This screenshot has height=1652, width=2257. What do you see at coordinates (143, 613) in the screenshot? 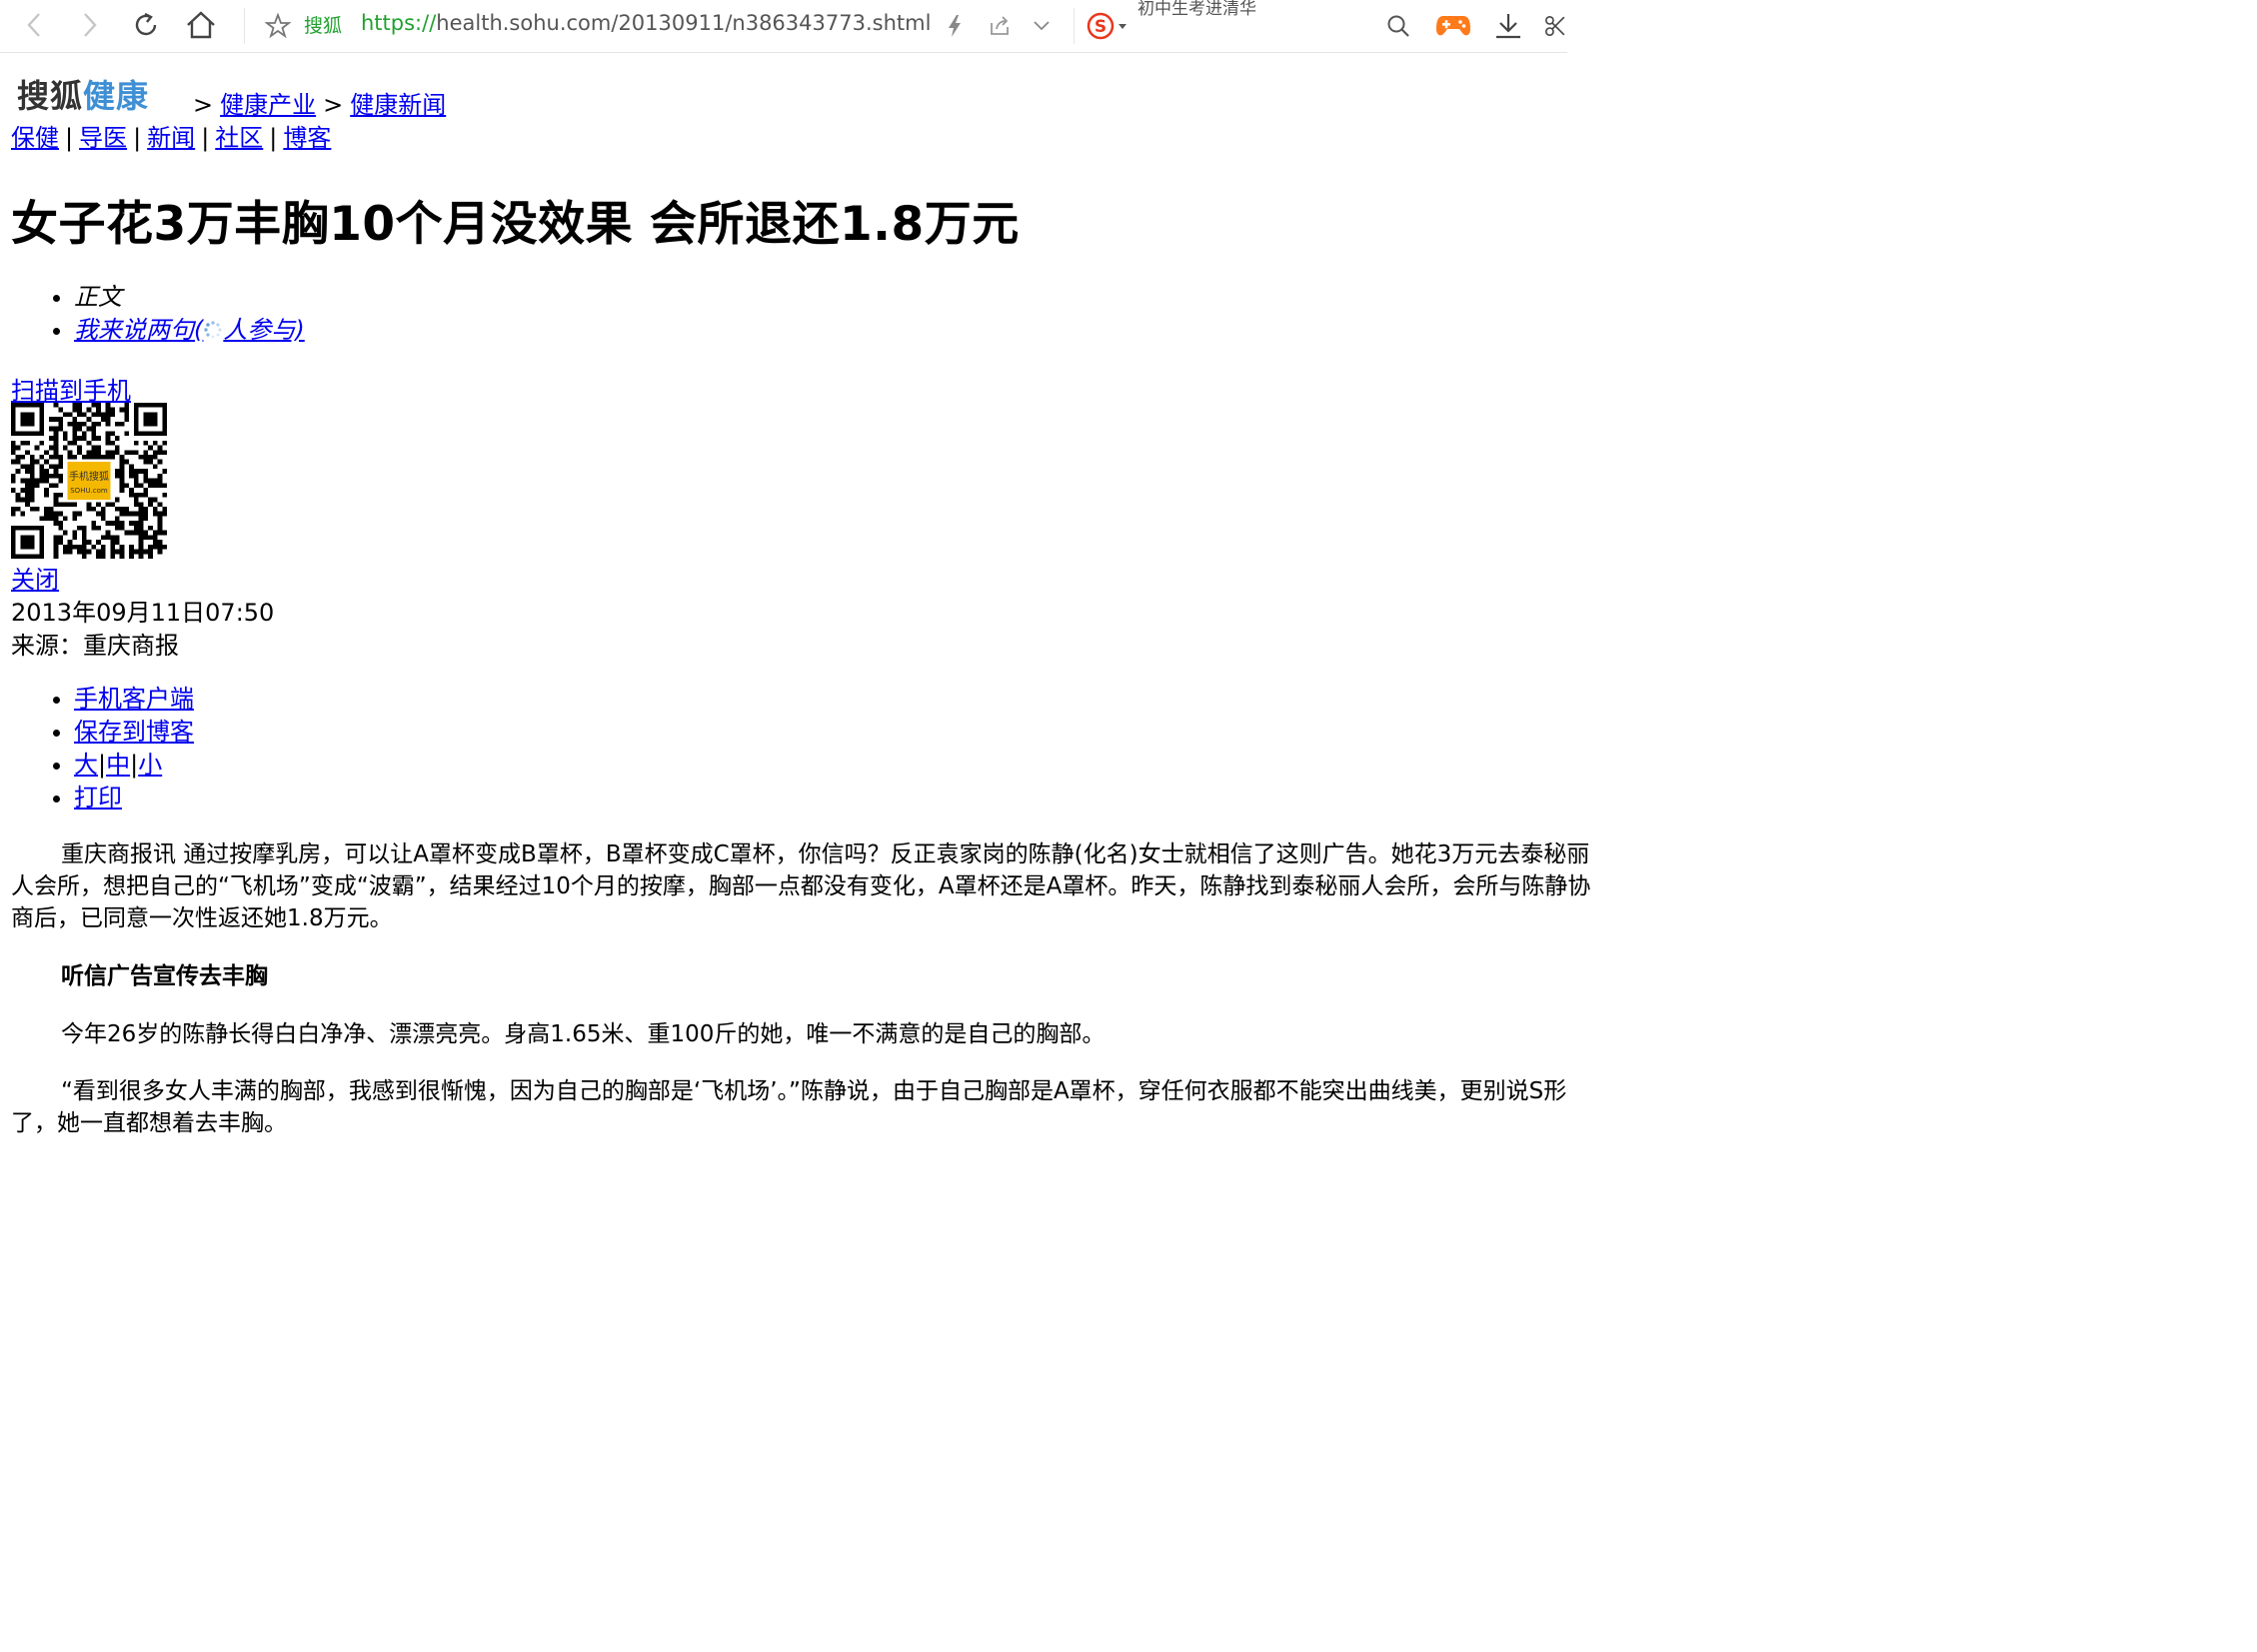
I see `publish-date: 2013年09月11日07:50` at bounding box center [143, 613].